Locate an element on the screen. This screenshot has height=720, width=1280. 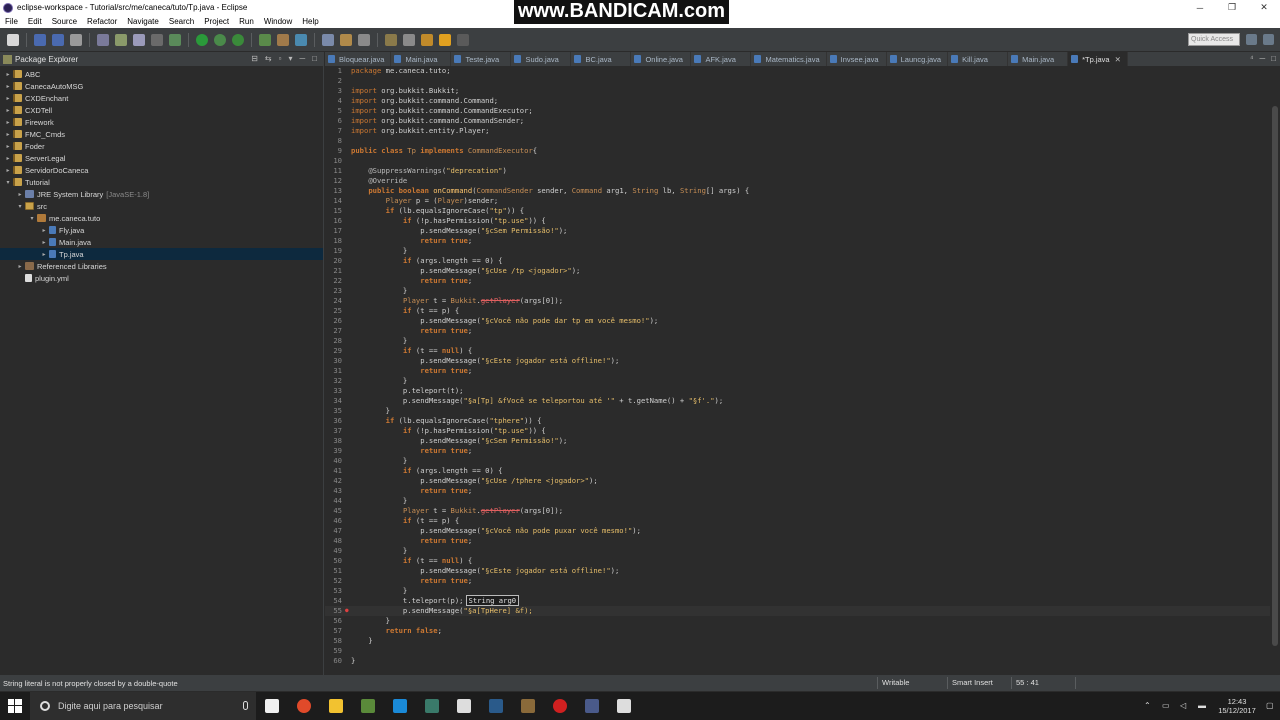
editor-tab: Bloquear.java is located at coordinates (358, 59).